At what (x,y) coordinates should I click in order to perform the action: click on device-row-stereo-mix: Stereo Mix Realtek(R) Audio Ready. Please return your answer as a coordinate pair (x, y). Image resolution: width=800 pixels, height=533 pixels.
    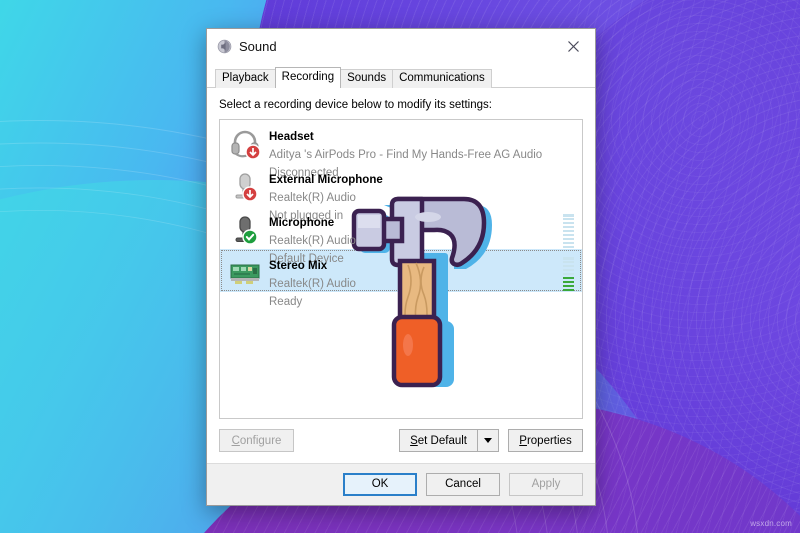
    Looking at the image, I should click on (401, 278).